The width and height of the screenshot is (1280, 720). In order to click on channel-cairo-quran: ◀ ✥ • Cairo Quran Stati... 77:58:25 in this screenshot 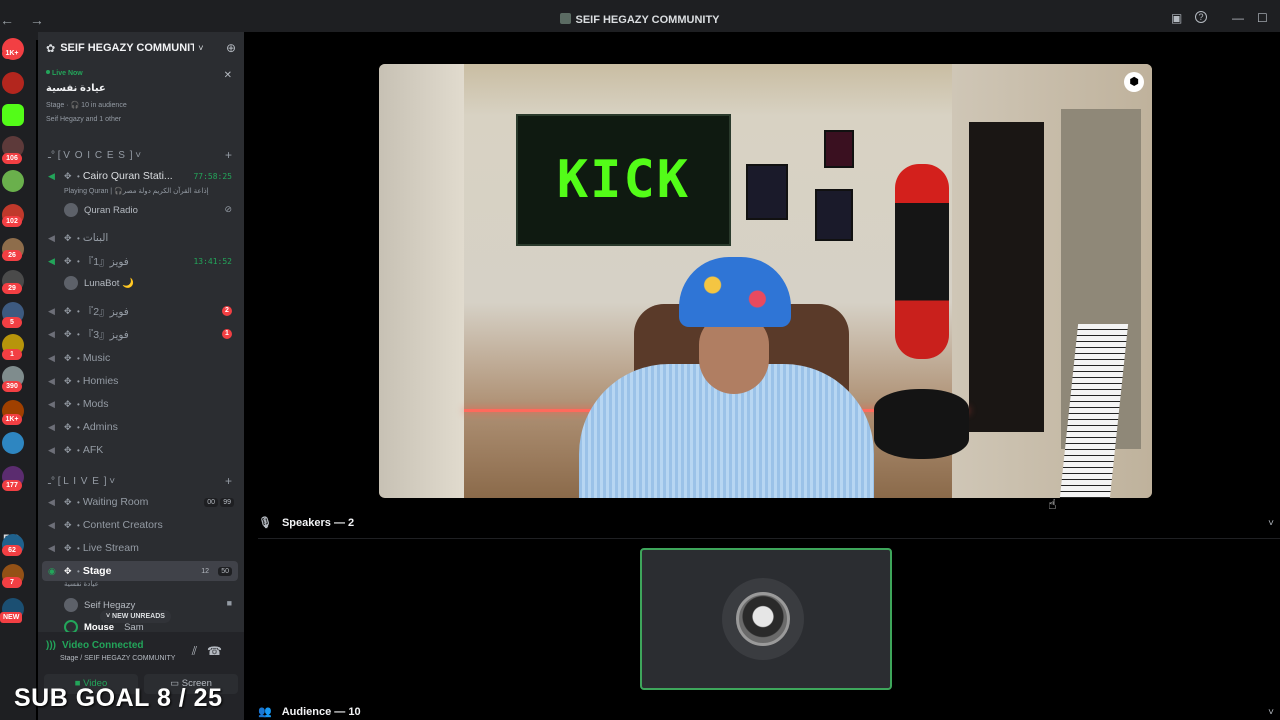, I will do `click(141, 176)`.